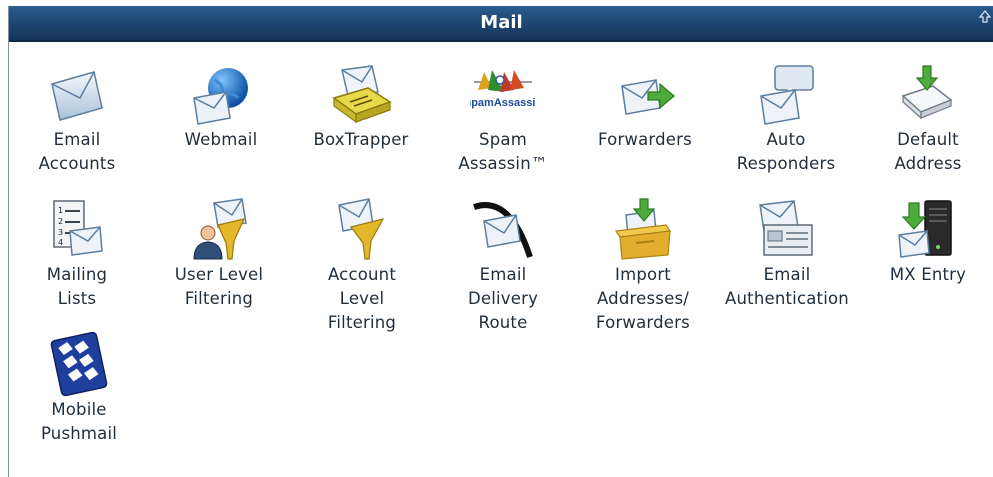 This screenshot has height=477, width=993. What do you see at coordinates (79, 364) in the screenshot?
I see `mobile-pushmail-icon` at bounding box center [79, 364].